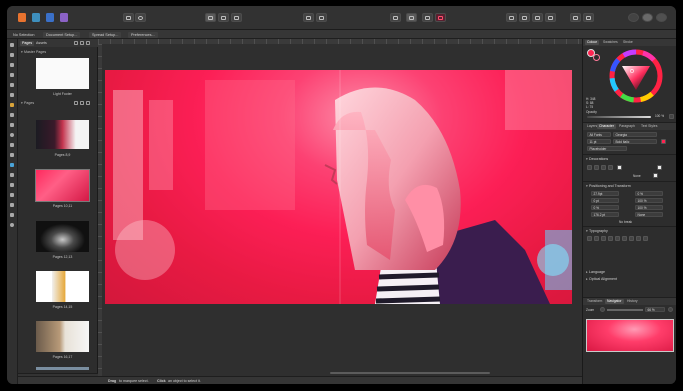  I want to click on tab-character: Character, so click(606, 126).